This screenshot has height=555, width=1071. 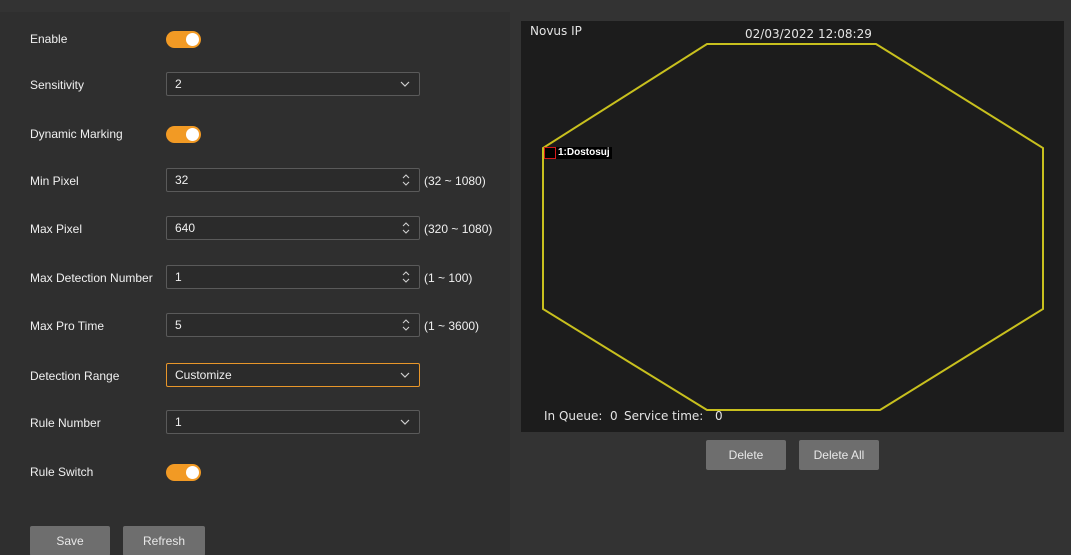 What do you see at coordinates (458, 229) in the screenshot?
I see `max-pixel-range: (320 ~ 1080)` at bounding box center [458, 229].